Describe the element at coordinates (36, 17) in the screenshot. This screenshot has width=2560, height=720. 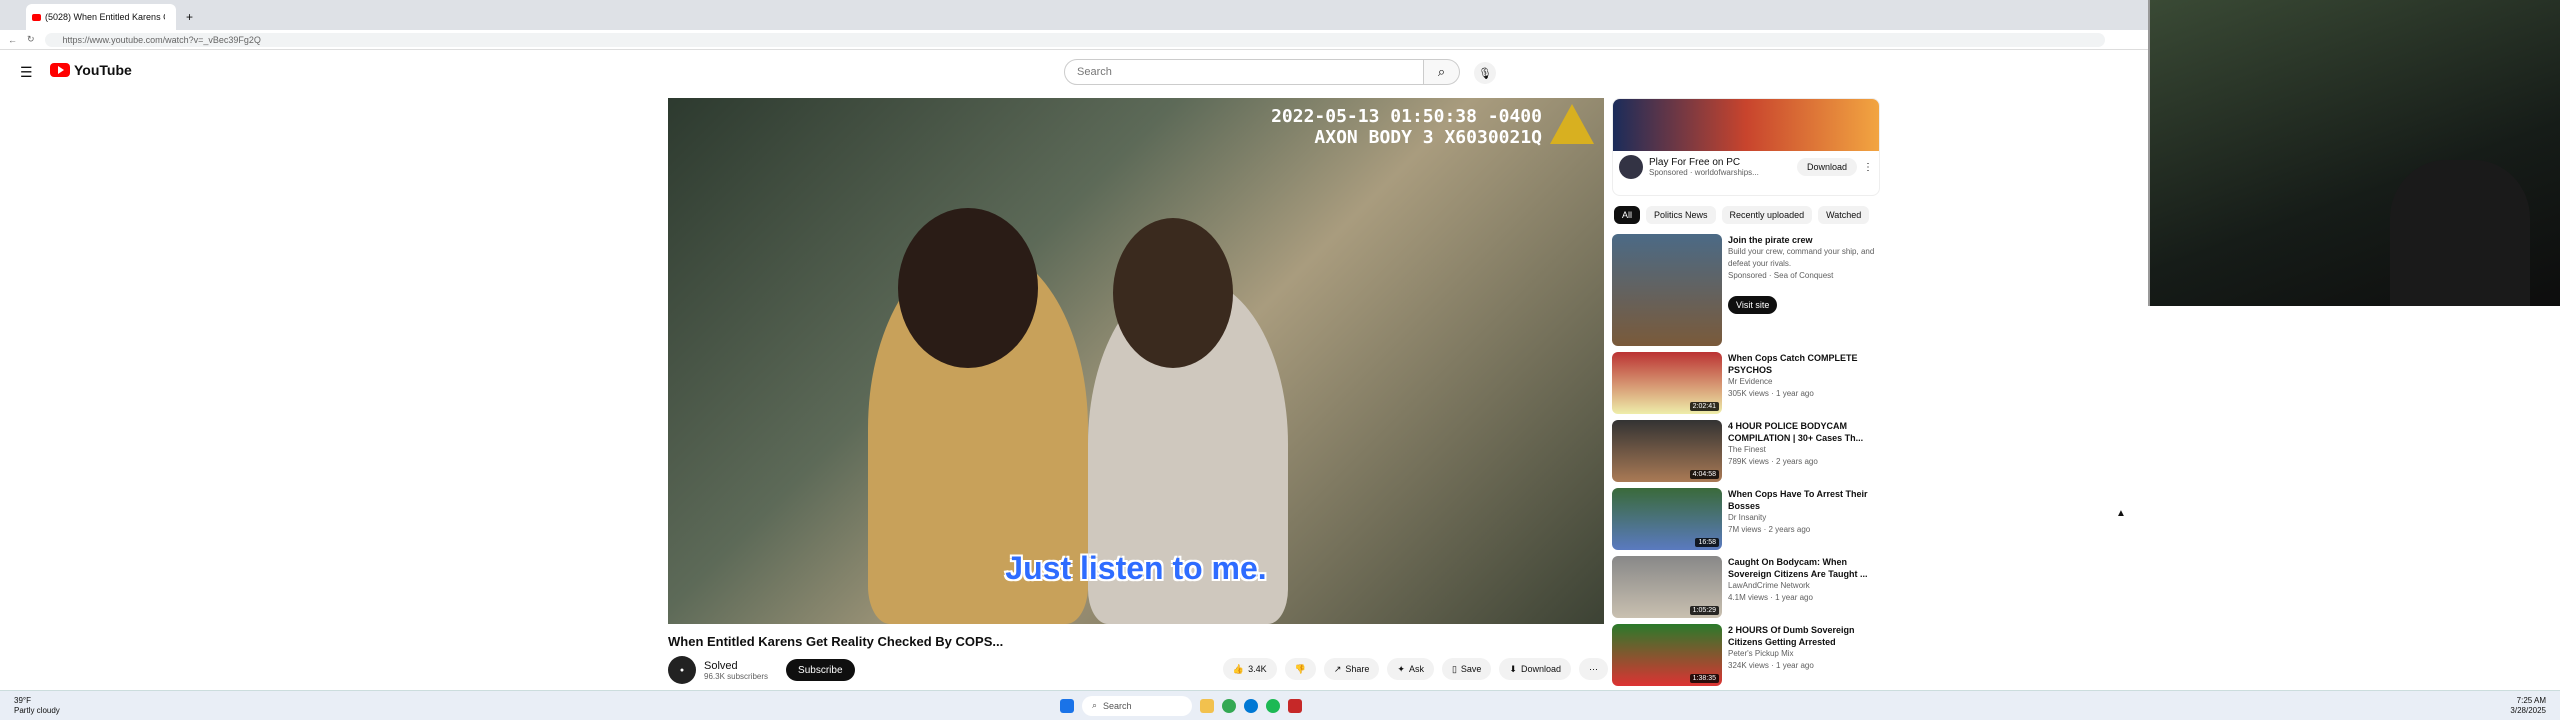
I see `youtube-favicon-icon` at that location.